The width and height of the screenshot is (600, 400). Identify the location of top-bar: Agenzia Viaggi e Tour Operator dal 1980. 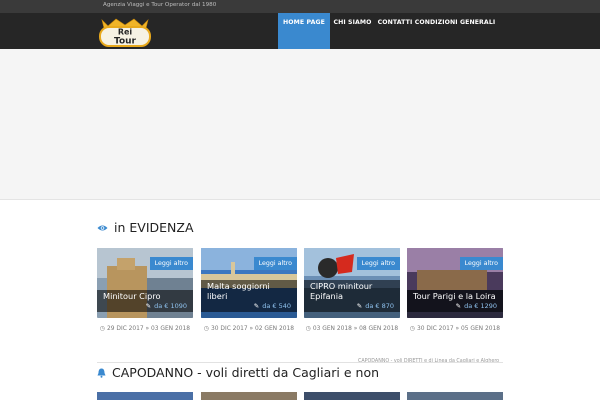
(300, 6).